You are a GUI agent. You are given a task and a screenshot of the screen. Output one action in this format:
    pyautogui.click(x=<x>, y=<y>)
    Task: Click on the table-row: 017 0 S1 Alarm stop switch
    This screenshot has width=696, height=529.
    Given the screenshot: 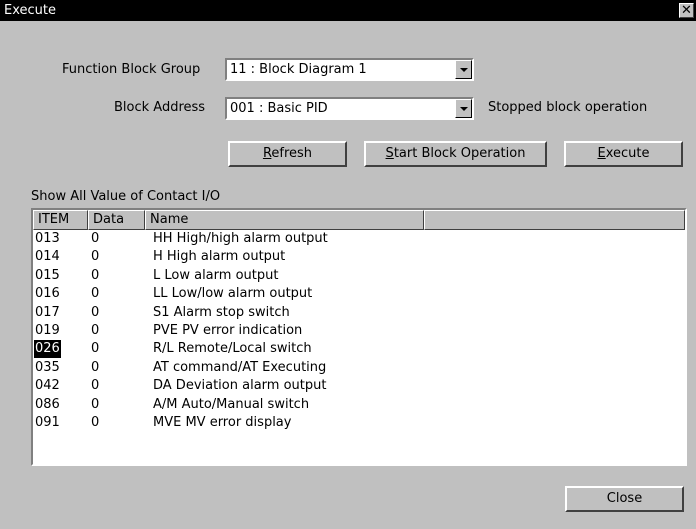 What is the action you would take?
    pyautogui.click(x=359, y=313)
    